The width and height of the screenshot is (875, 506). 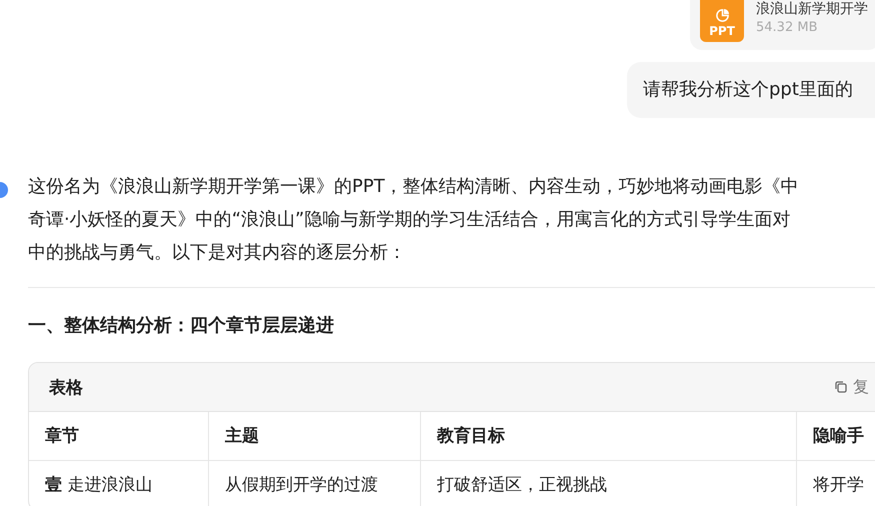 What do you see at coordinates (315, 483) in the screenshot?
I see `table-cell: 从假期到开学的过渡` at bounding box center [315, 483].